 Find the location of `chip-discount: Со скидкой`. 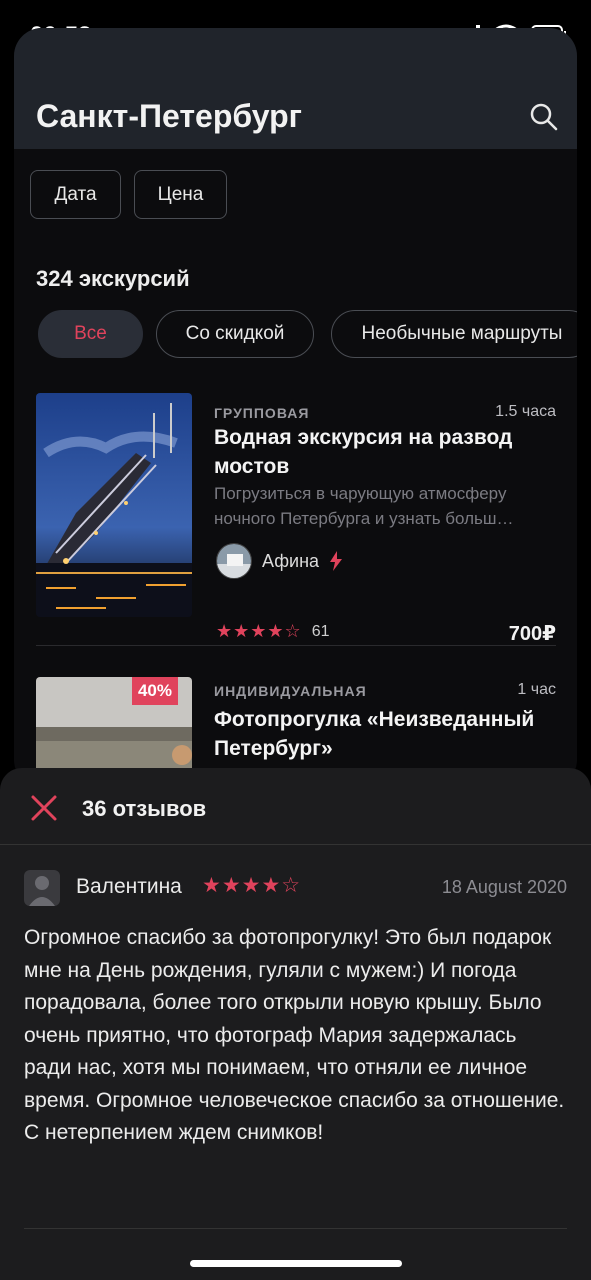

chip-discount: Со скидкой is located at coordinates (235, 334).